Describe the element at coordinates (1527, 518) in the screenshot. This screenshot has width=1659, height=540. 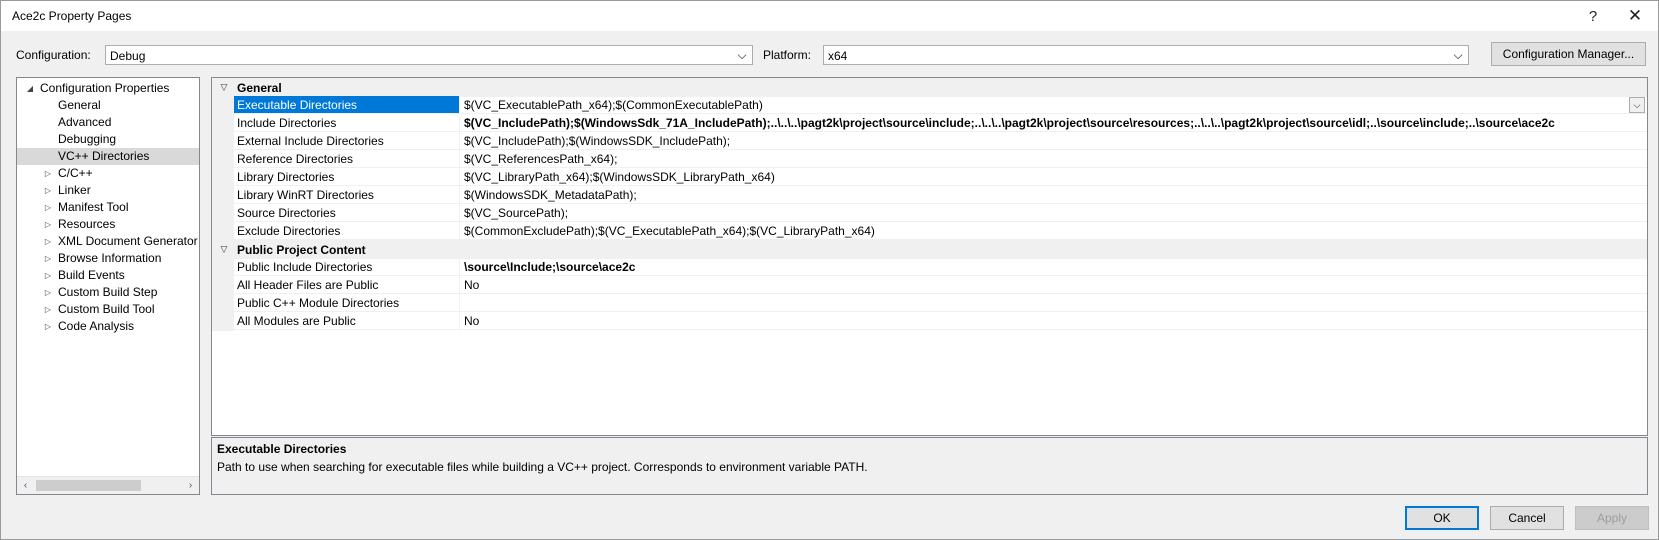
I see `cancel-button: Cancel` at that location.